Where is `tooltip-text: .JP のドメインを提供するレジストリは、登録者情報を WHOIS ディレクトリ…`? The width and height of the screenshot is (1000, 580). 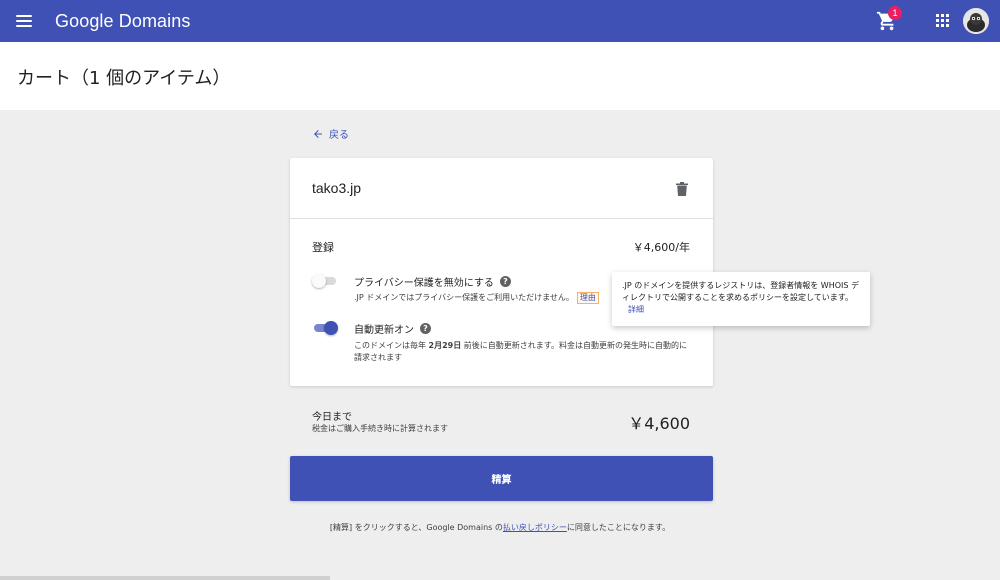 tooltip-text: .JP のドメインを提供するレジストリは、登録者情報を WHOIS ディレクトリ… is located at coordinates (741, 291).